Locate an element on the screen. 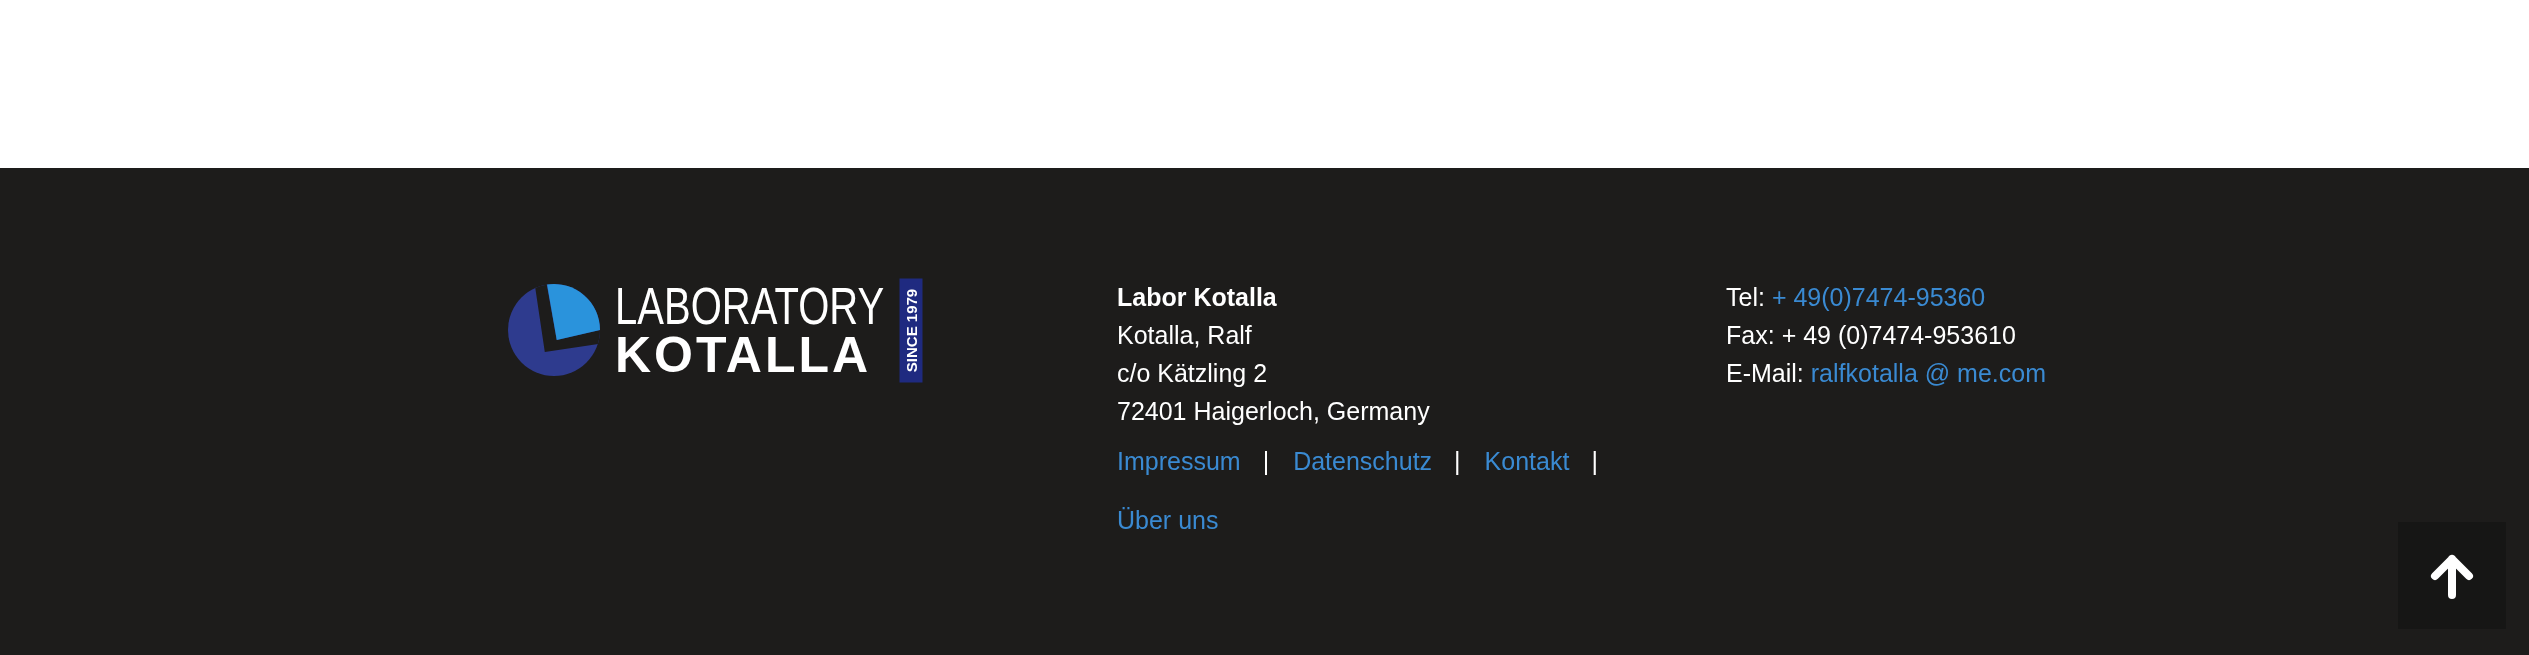  address-line: Kotalla, Ralf is located at coordinates (1184, 335).